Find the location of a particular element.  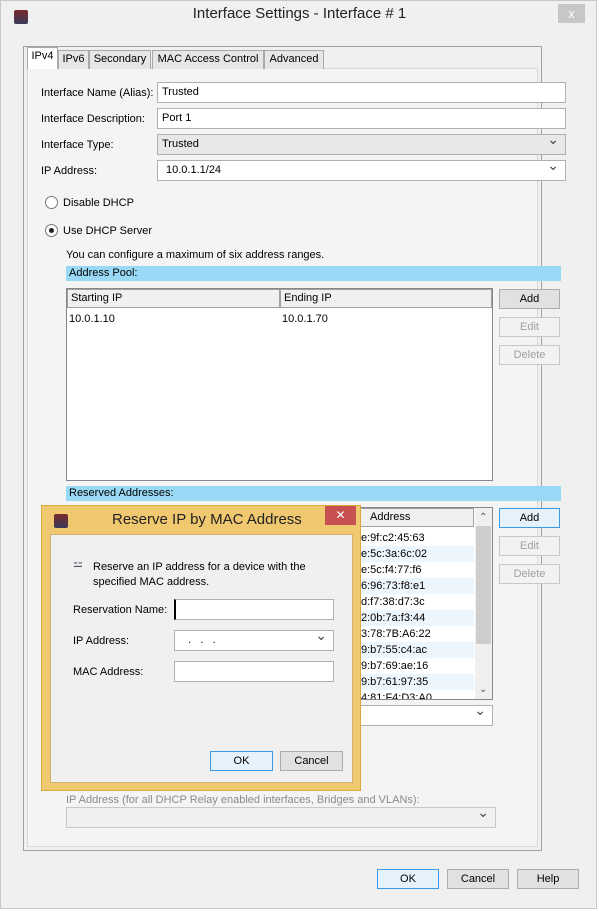

dialog-ok-button: OK is located at coordinates (241, 761).